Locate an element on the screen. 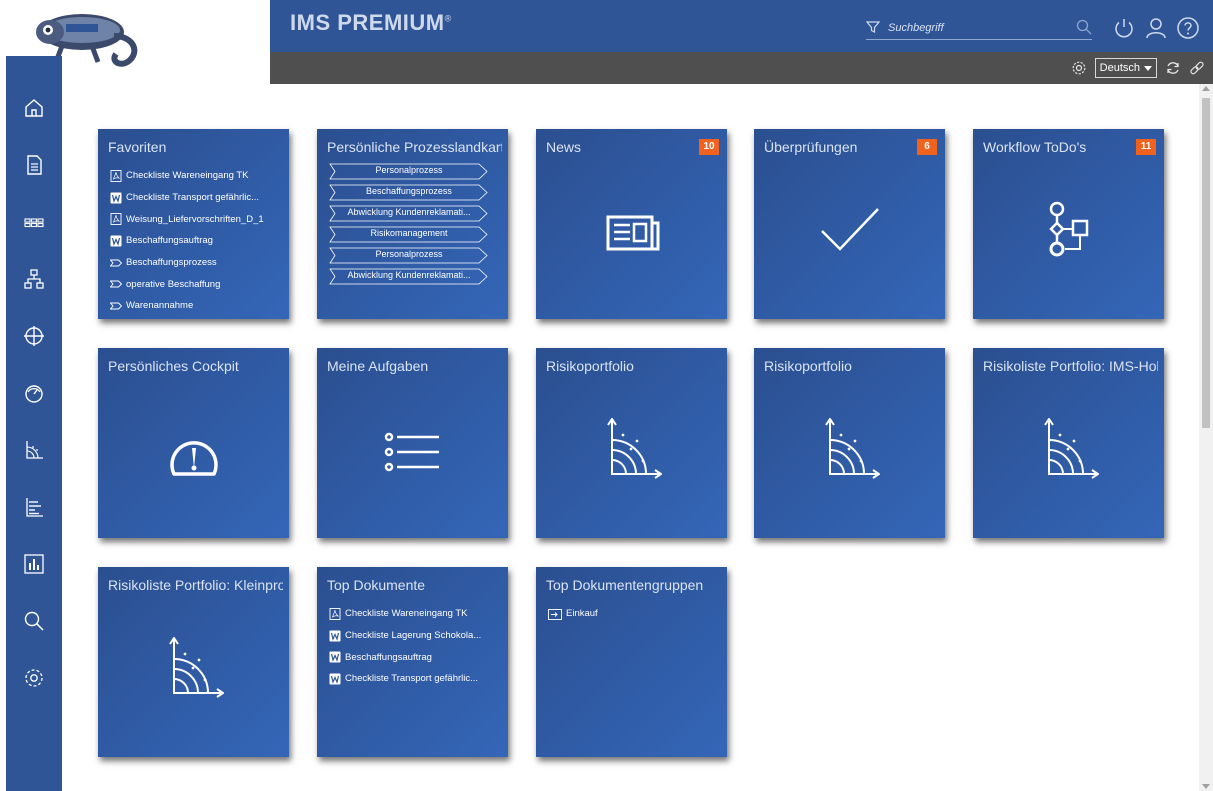 The image size is (1213, 791). gauge-icon is located at coordinates (34, 393).